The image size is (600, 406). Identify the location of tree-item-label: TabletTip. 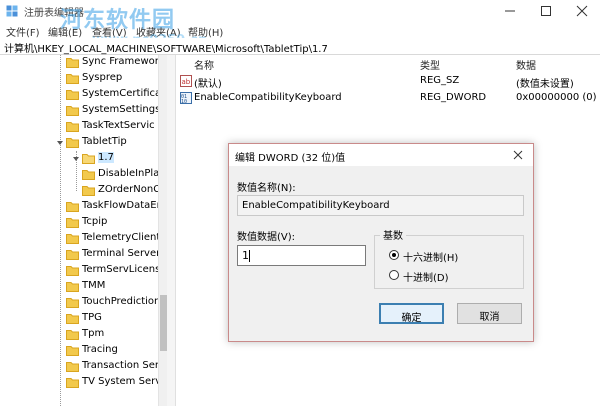
(104, 141).